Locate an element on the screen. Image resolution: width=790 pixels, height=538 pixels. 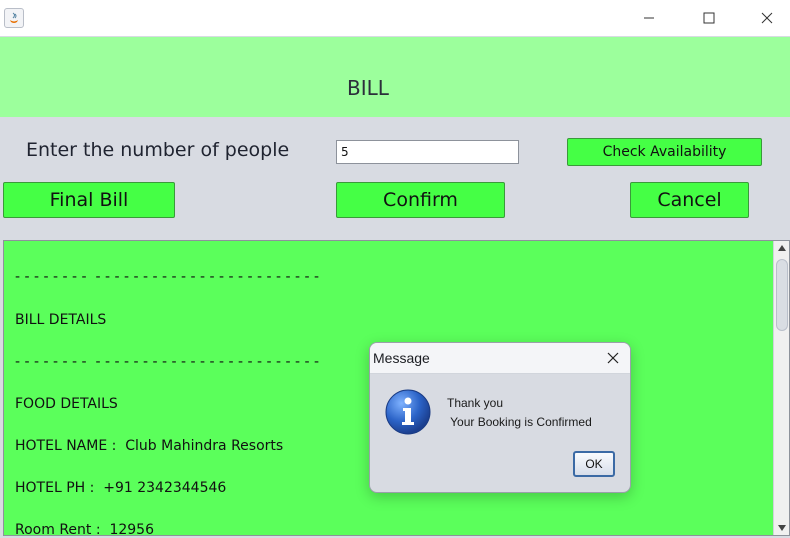
people-count-input is located at coordinates (427, 152).